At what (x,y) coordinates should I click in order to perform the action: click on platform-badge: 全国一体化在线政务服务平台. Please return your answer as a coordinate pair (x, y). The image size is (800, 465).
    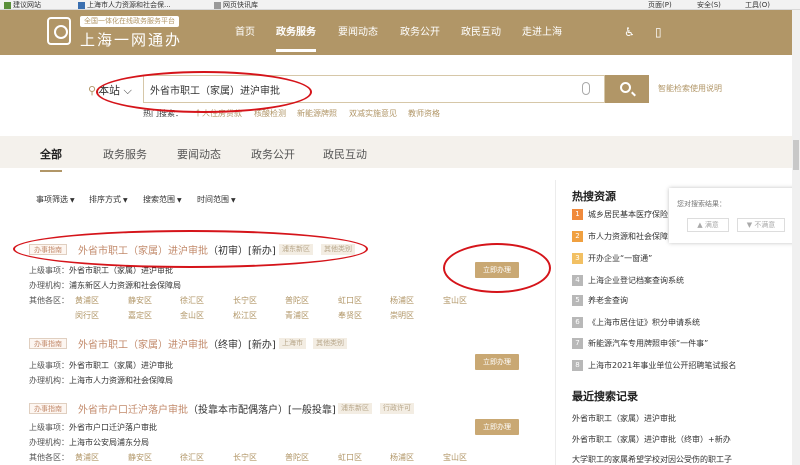
    Looking at the image, I should click on (129, 21).